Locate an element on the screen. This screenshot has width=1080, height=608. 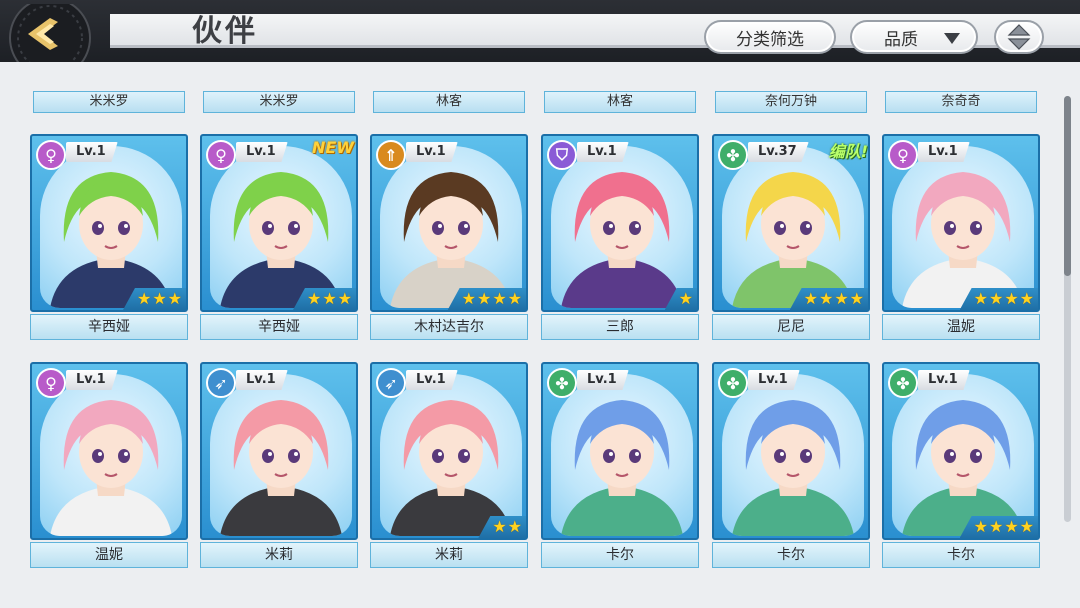
partner-name-bar-top: 奈何万钟 is located at coordinates (791, 102).